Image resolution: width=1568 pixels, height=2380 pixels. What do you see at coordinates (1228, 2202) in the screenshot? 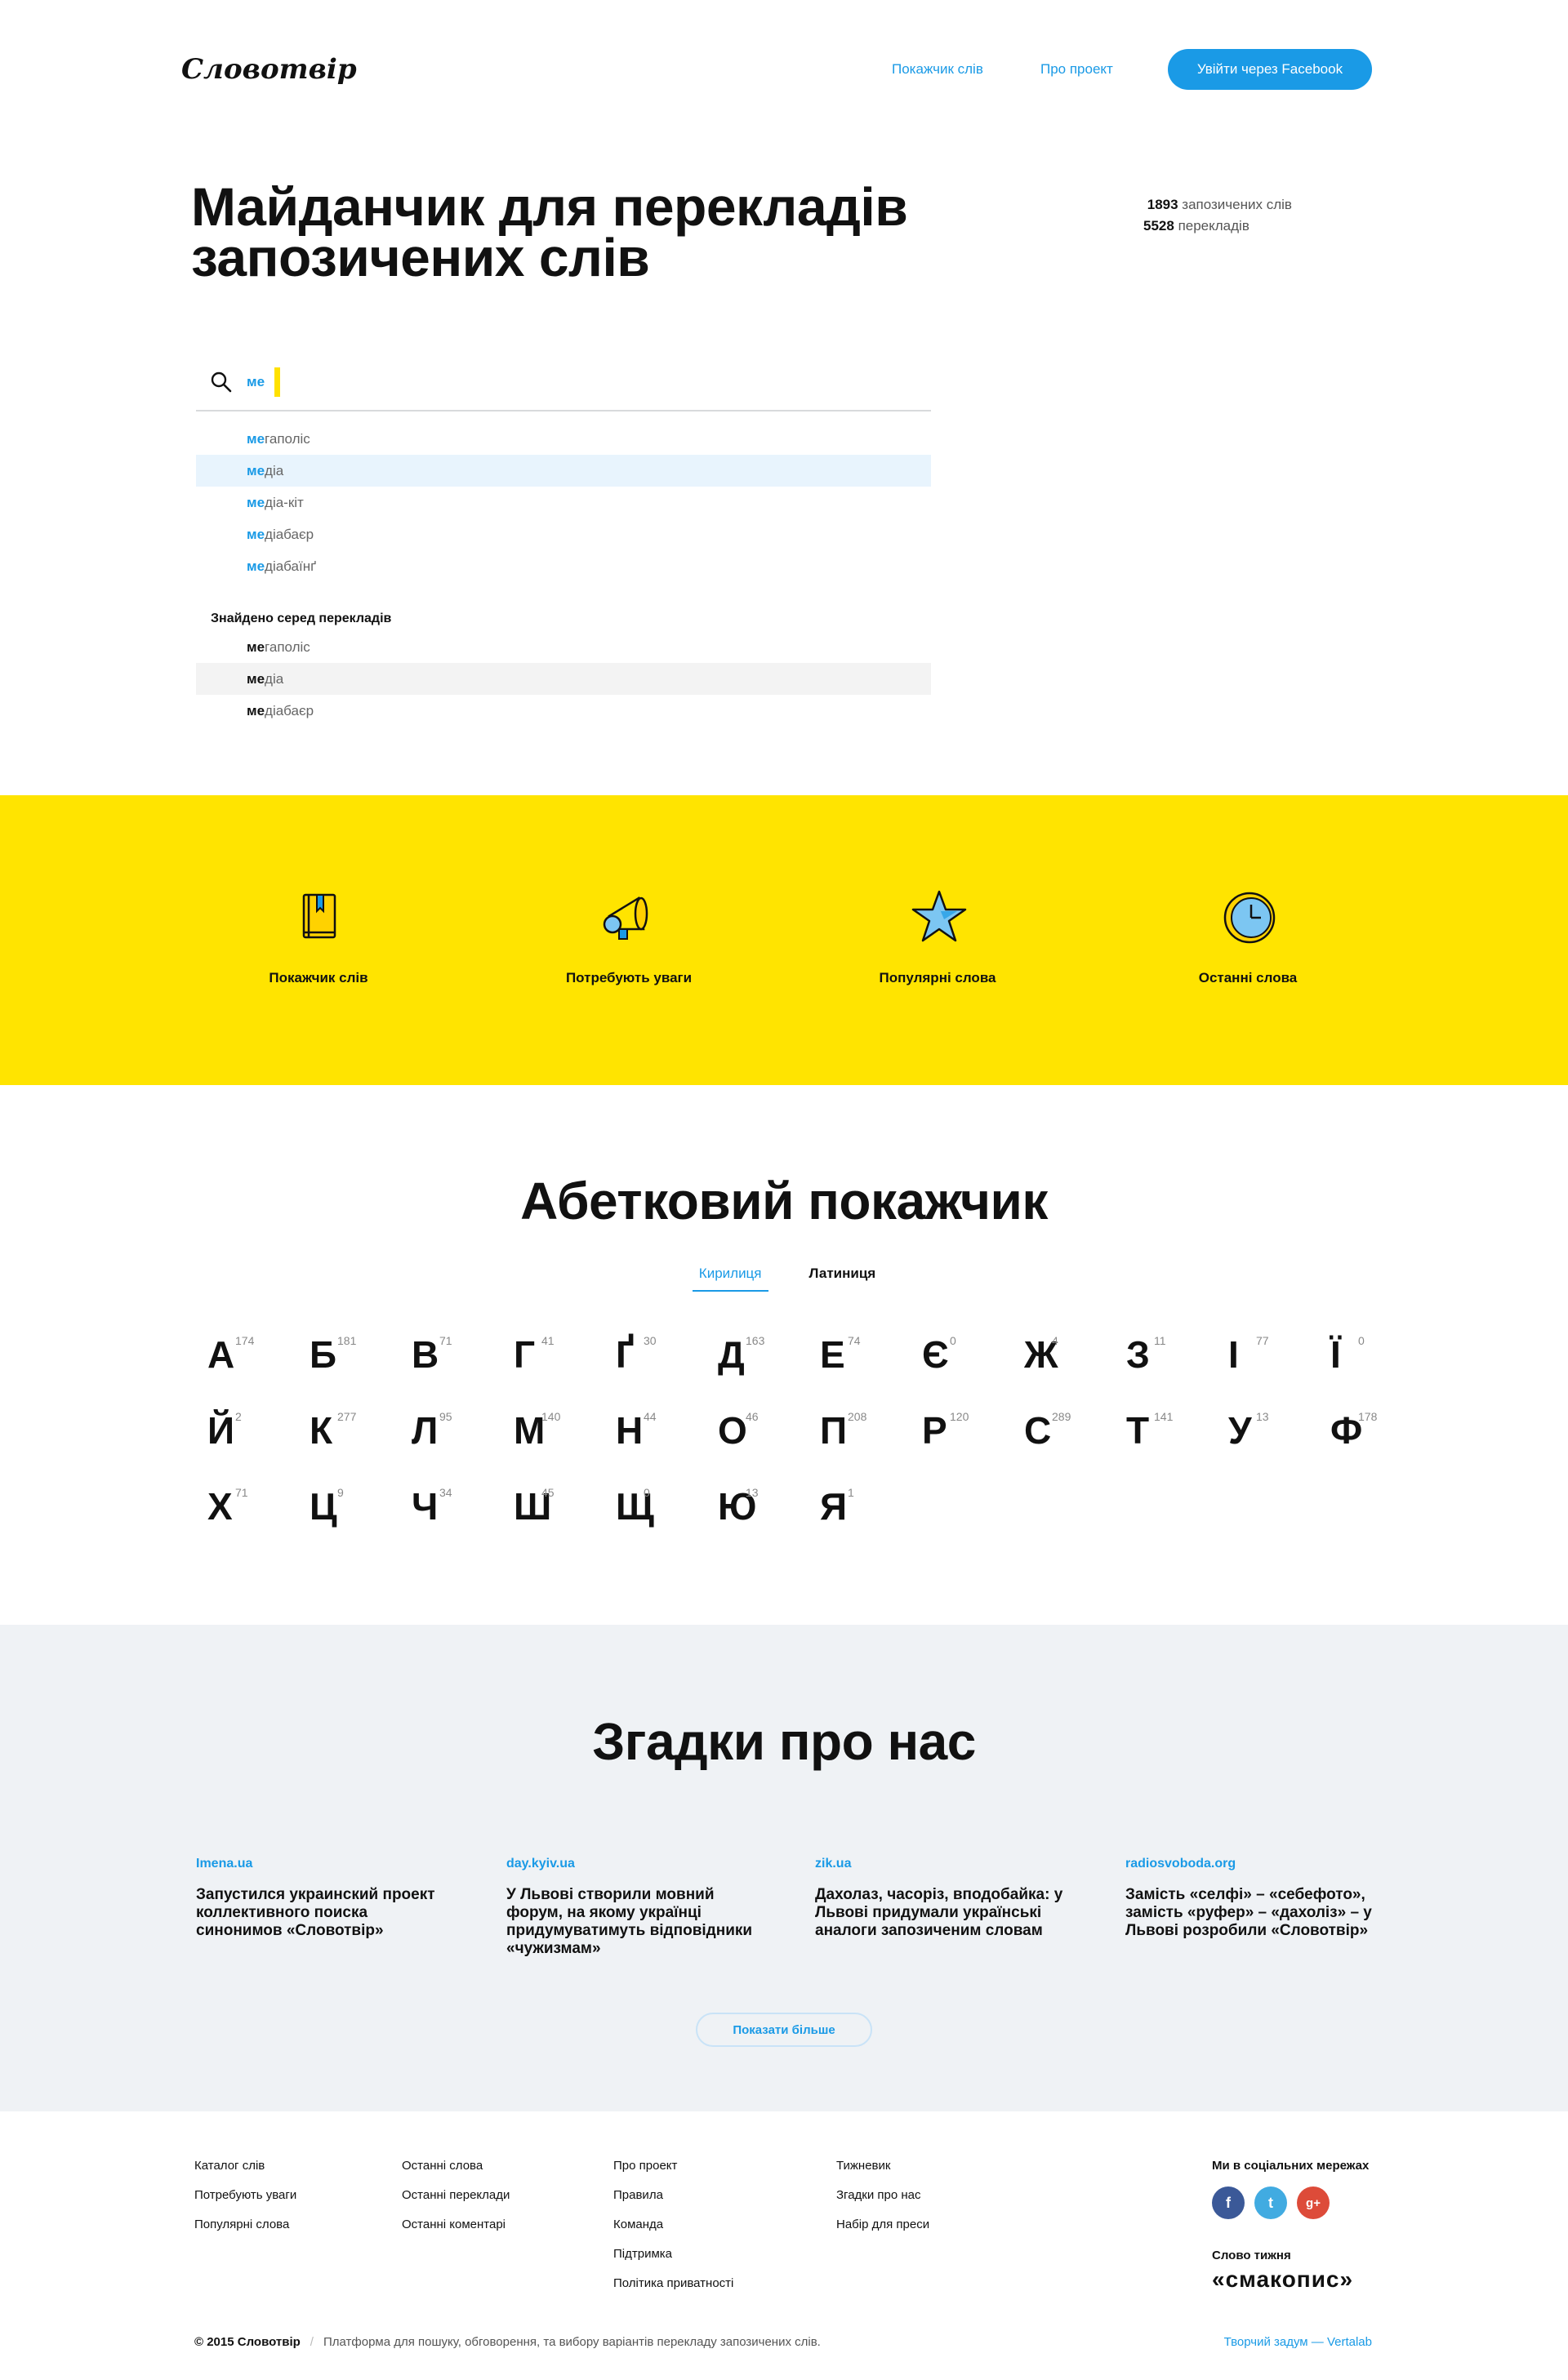
I see `facebook-icon: f` at bounding box center [1228, 2202].